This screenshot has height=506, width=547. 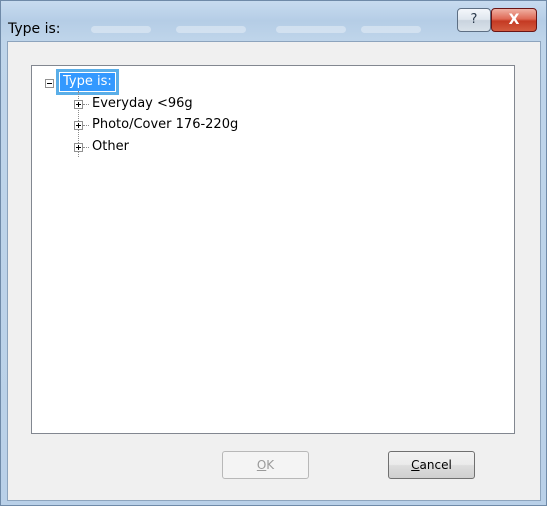 What do you see at coordinates (273, 21) in the screenshot?
I see `title-bar: Type is: ? X` at bounding box center [273, 21].